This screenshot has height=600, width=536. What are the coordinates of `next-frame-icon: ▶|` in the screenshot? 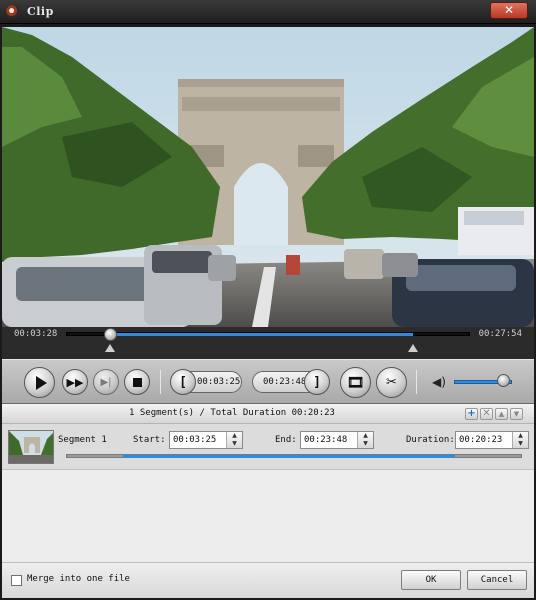 It's located at (106, 382).